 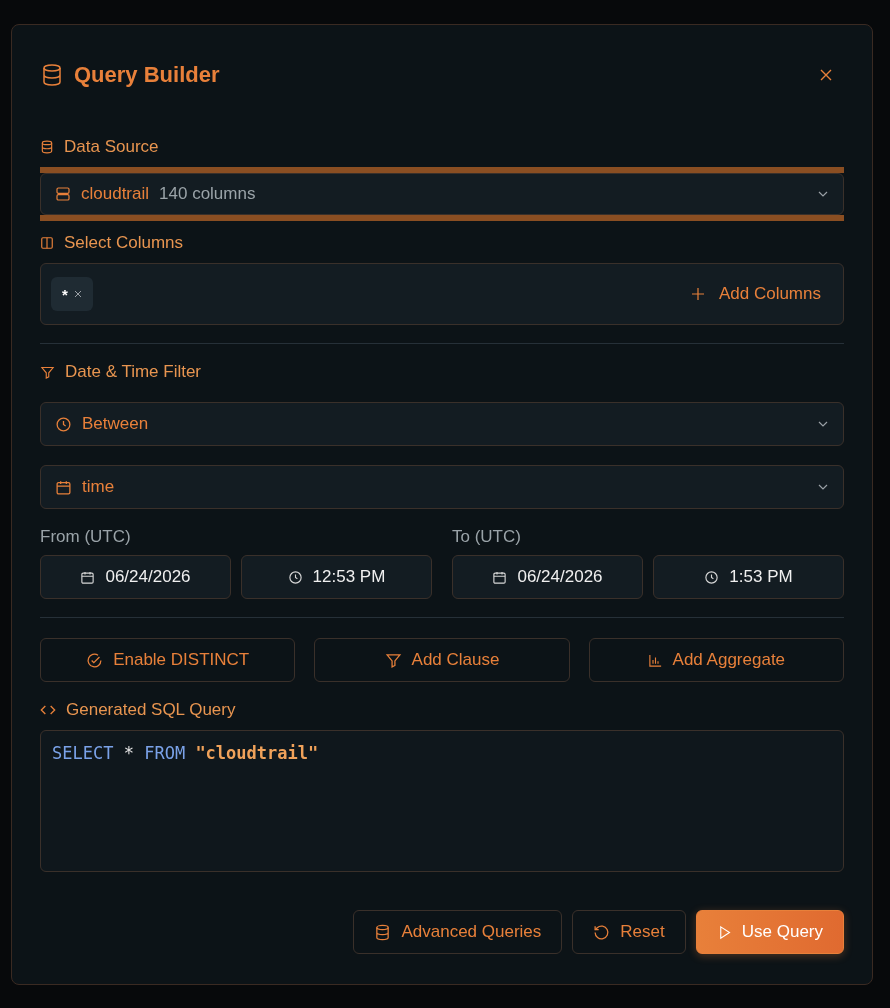 I want to click on data-source-select: cloudtrail 140 columns, so click(x=442, y=194).